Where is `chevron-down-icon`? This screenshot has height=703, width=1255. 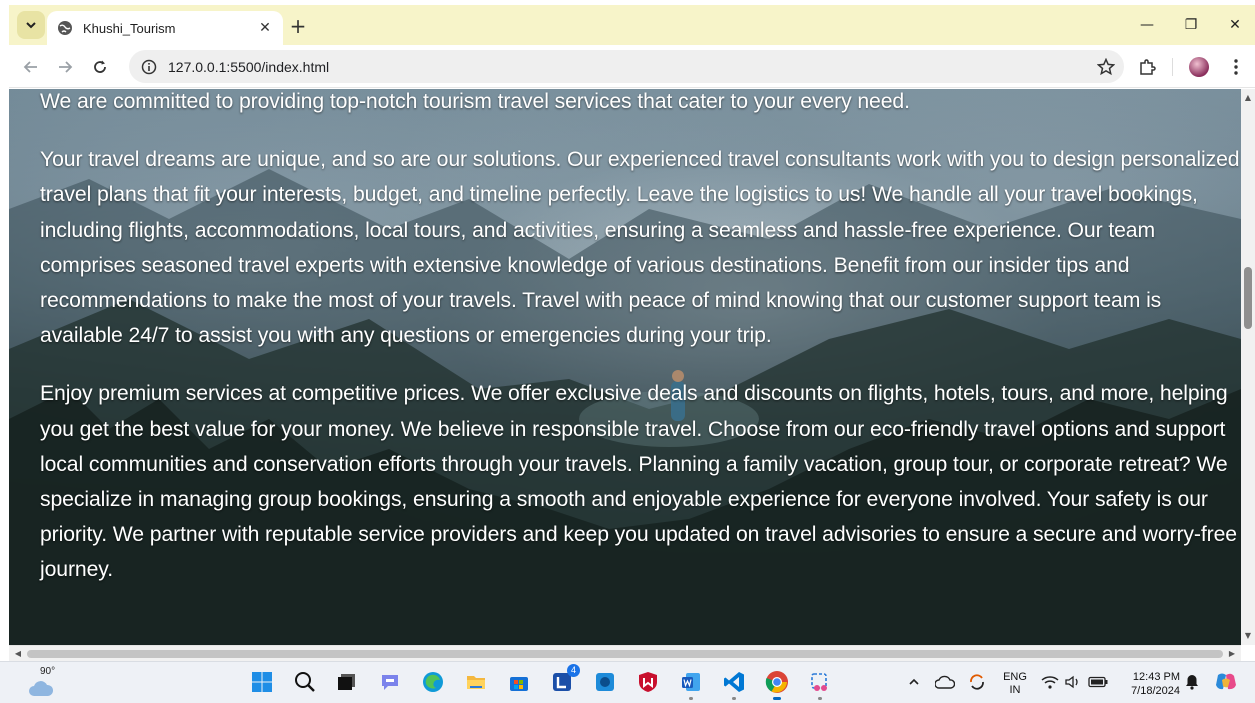 chevron-down-icon is located at coordinates (31, 25).